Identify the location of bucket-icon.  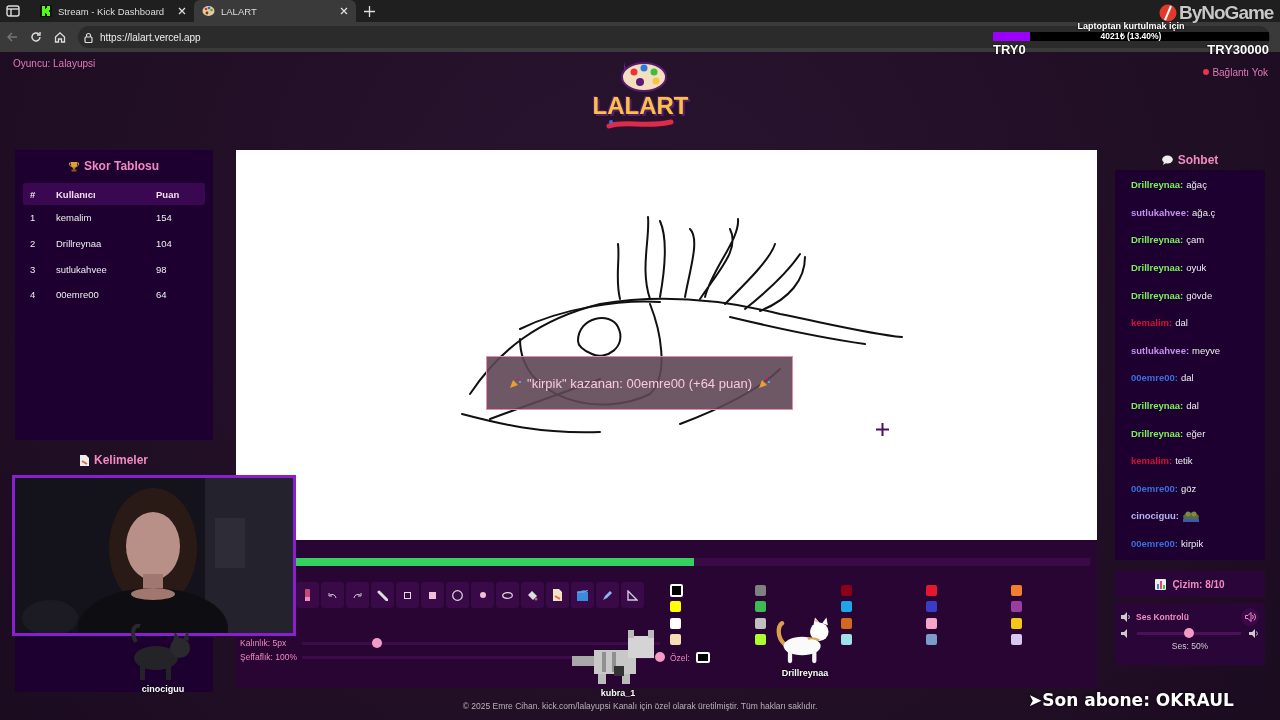
(532, 595).